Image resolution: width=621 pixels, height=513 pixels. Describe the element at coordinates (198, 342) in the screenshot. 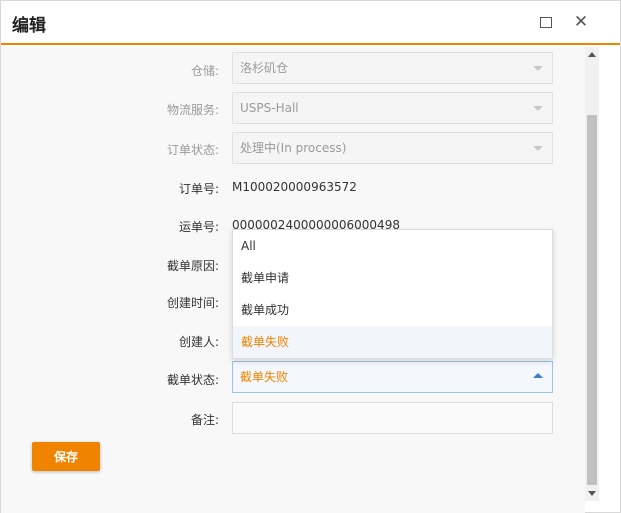

I see `creator-label: 创建人:` at that location.